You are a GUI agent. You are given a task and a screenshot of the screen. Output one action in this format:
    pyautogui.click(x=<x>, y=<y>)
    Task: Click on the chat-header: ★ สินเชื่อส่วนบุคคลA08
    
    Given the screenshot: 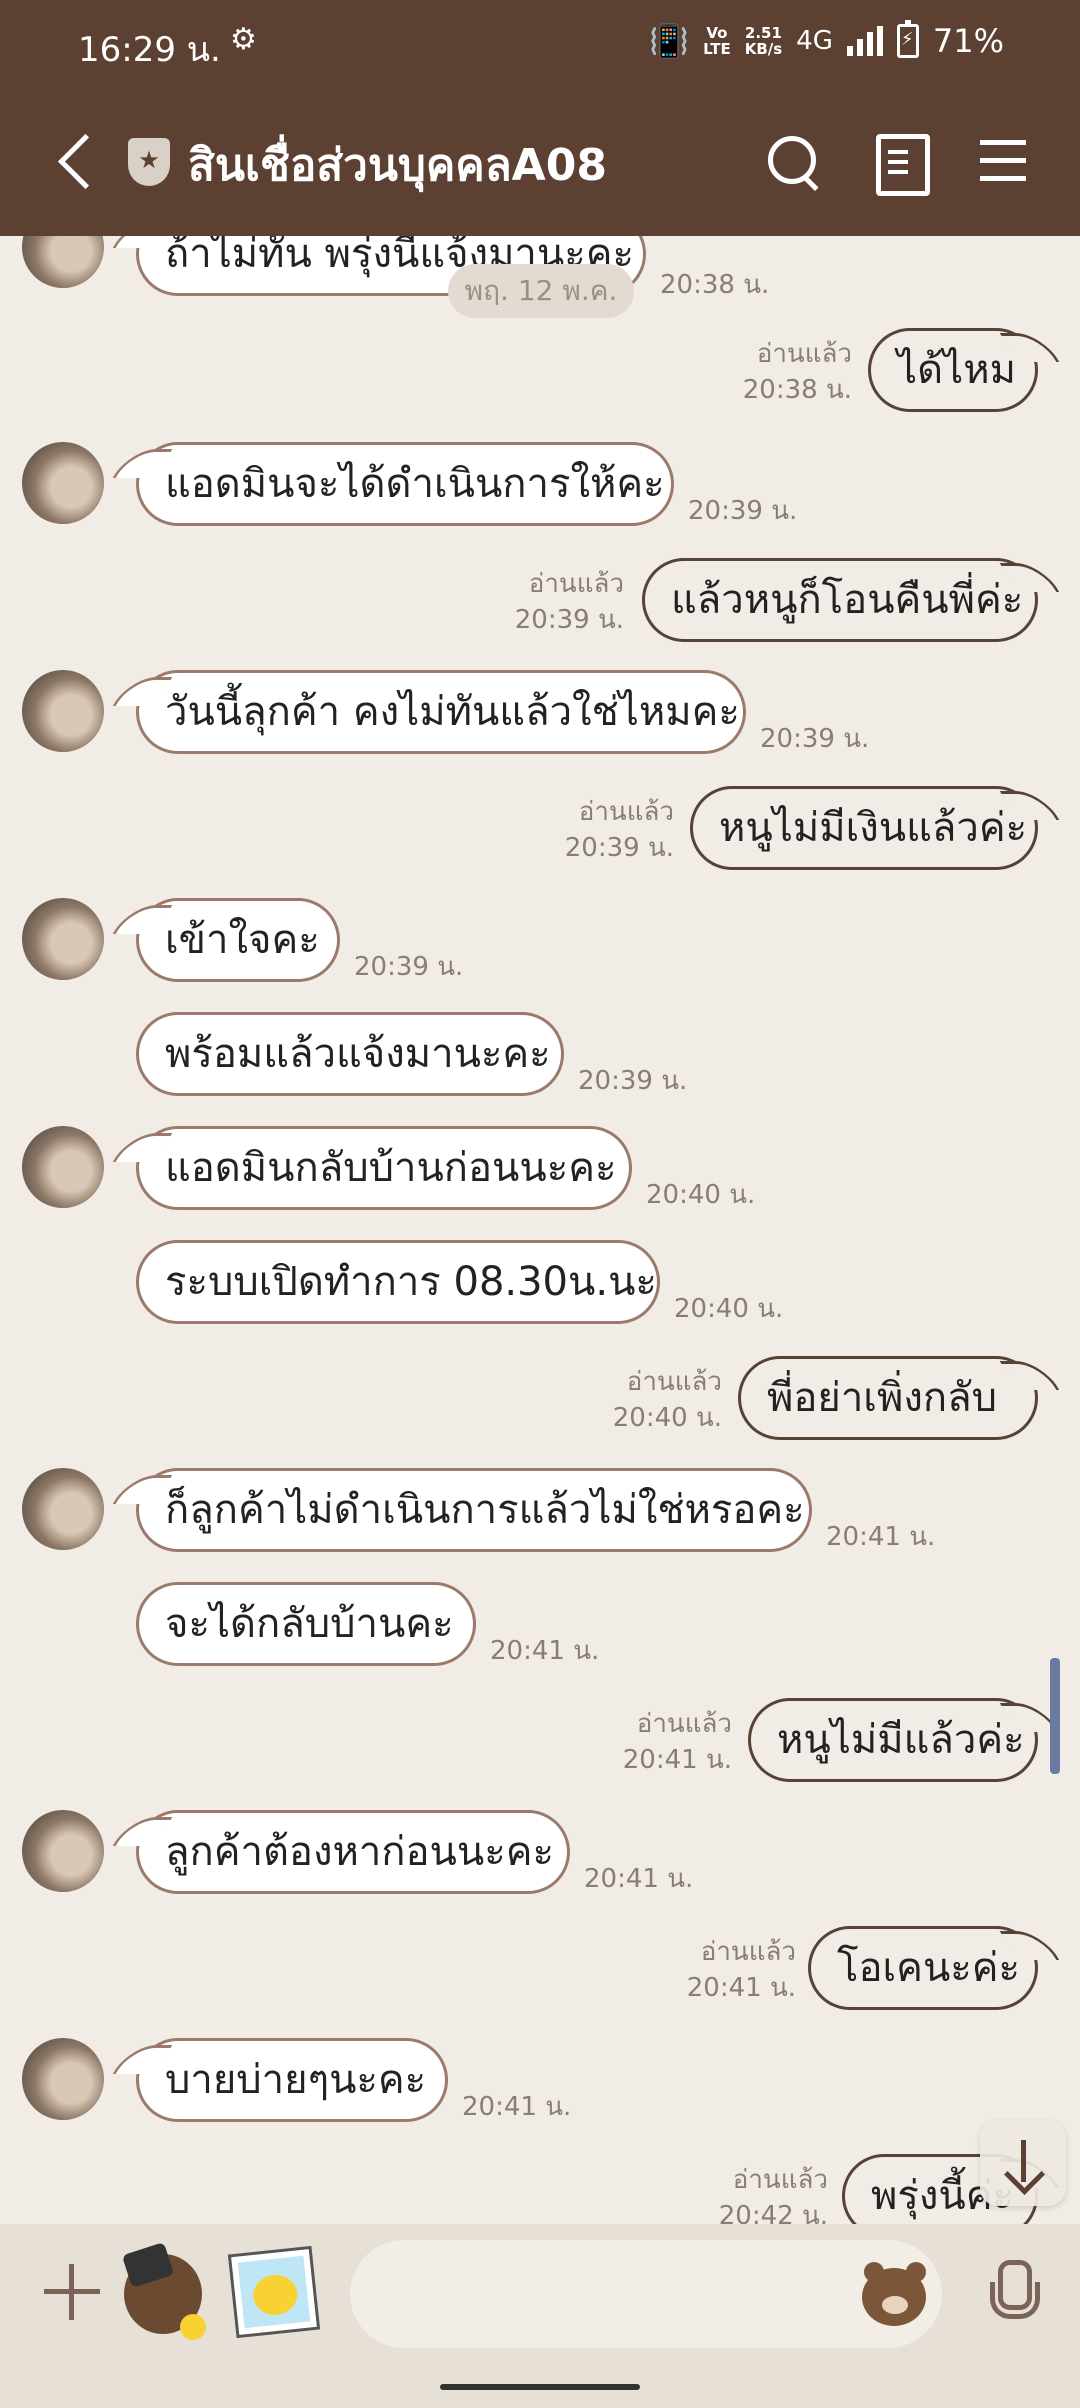 What is the action you would take?
    pyautogui.click(x=540, y=162)
    